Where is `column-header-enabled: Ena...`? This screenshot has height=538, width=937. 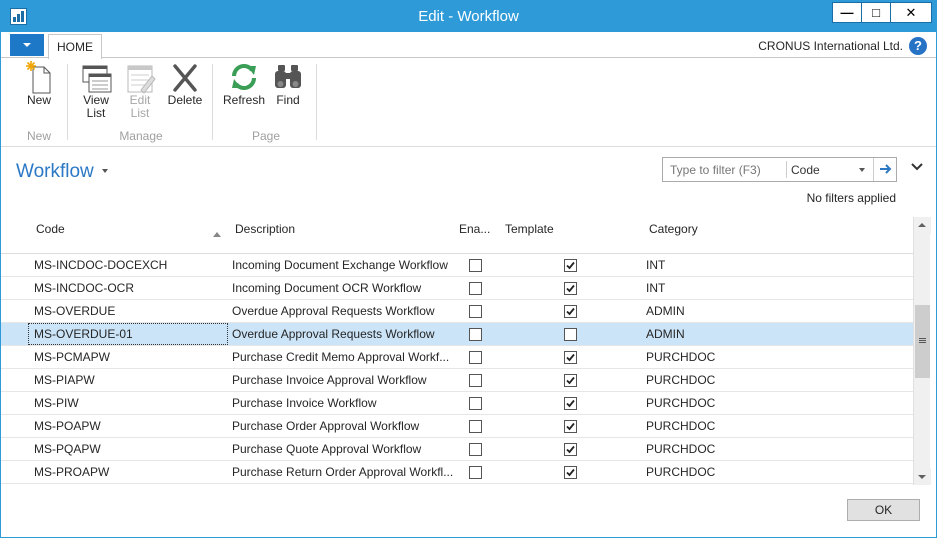 column-header-enabled: Ena... is located at coordinates (474, 229).